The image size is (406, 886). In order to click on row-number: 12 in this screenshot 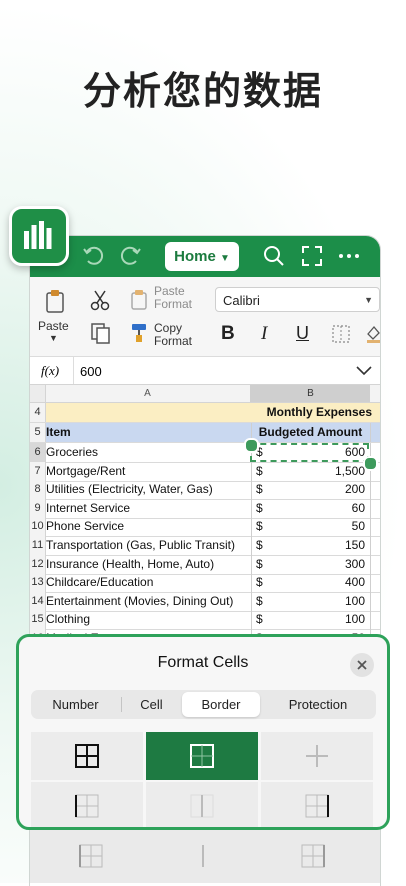, I will do `click(38, 564)`.